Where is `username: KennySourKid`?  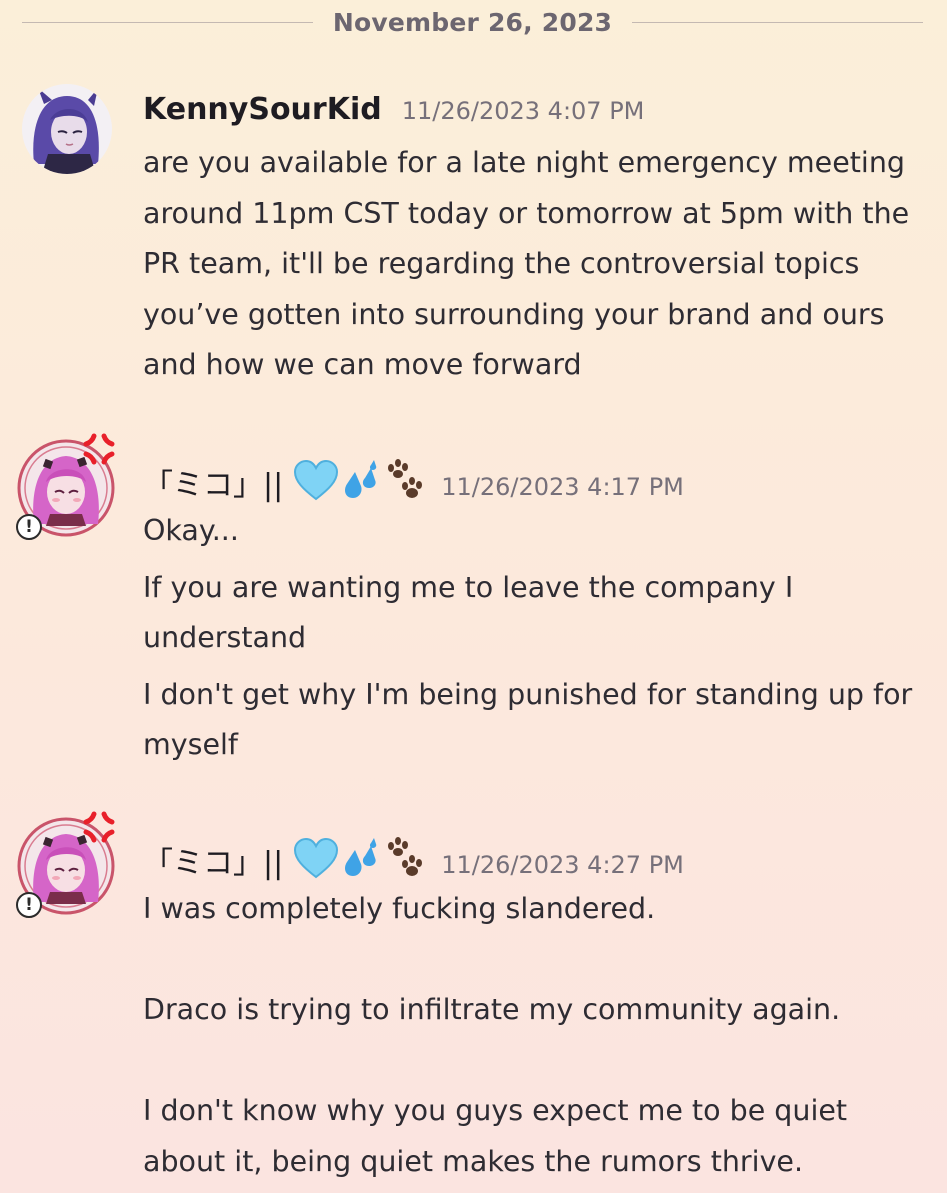 username: KennySourKid is located at coordinates (262, 109).